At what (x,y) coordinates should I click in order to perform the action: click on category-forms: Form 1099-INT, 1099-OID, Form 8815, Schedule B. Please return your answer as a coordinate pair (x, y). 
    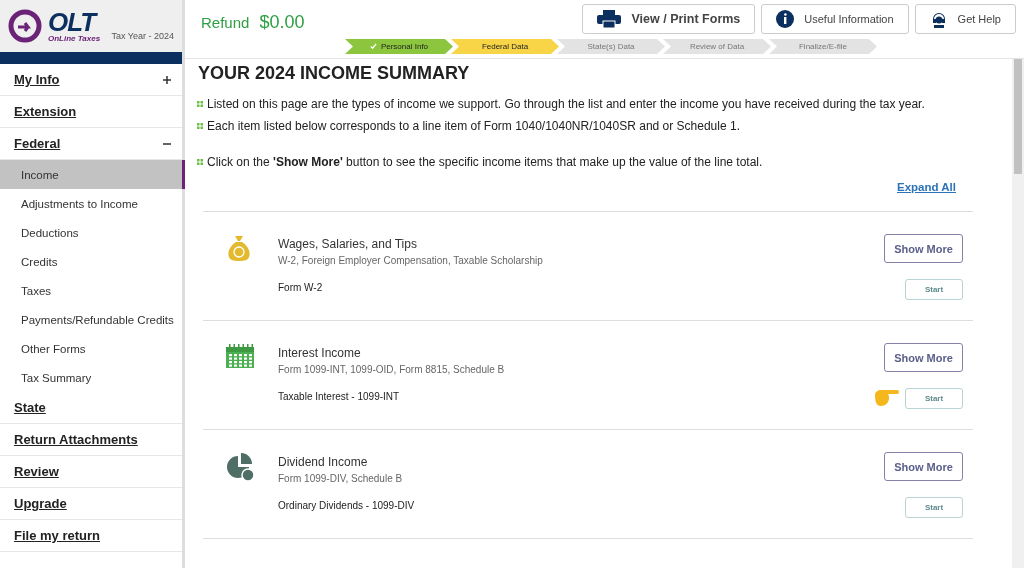
    Looking at the image, I should click on (392, 369).